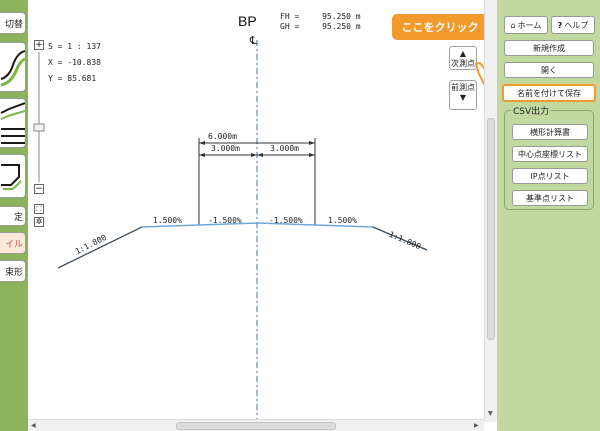 This screenshot has width=600, height=431. Describe the element at coordinates (242, 245) in the screenshot. I see `road-surface-line` at that location.